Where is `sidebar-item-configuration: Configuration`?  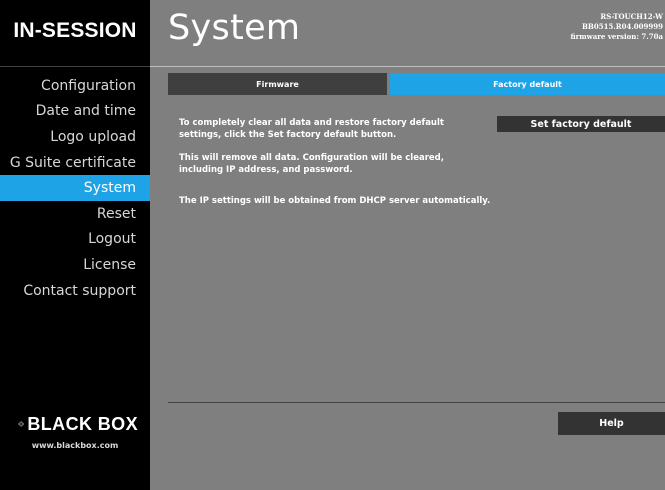
sidebar-item-configuration: Configuration is located at coordinates (75, 86).